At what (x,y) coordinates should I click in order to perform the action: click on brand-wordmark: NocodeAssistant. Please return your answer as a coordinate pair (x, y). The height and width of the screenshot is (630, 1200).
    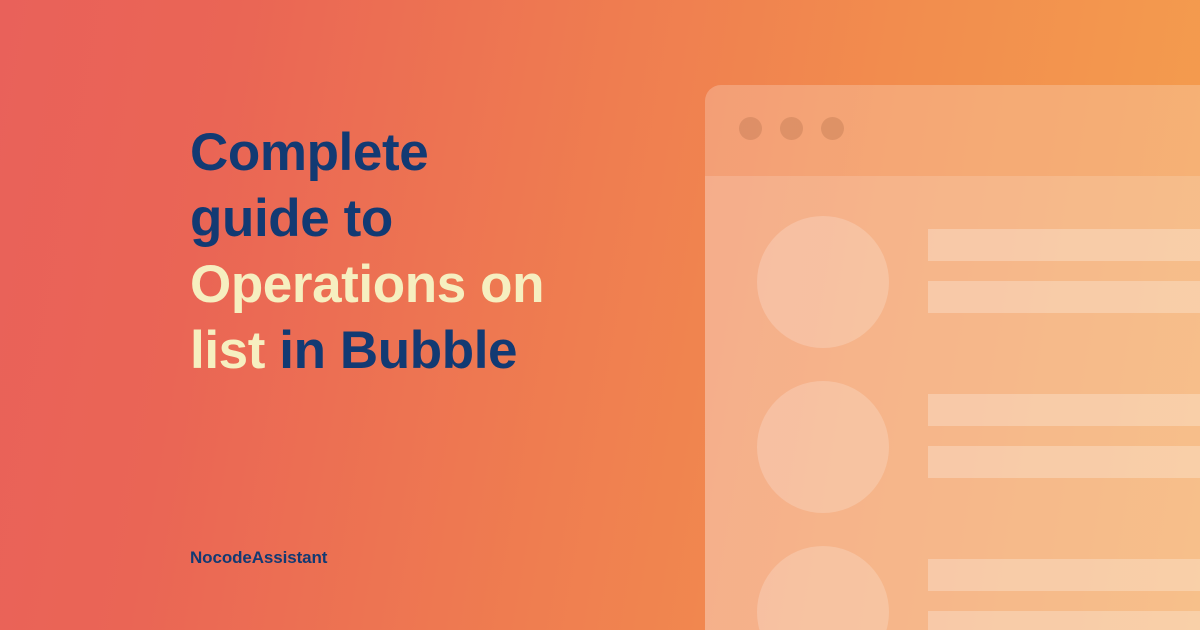
    Looking at the image, I should click on (259, 557).